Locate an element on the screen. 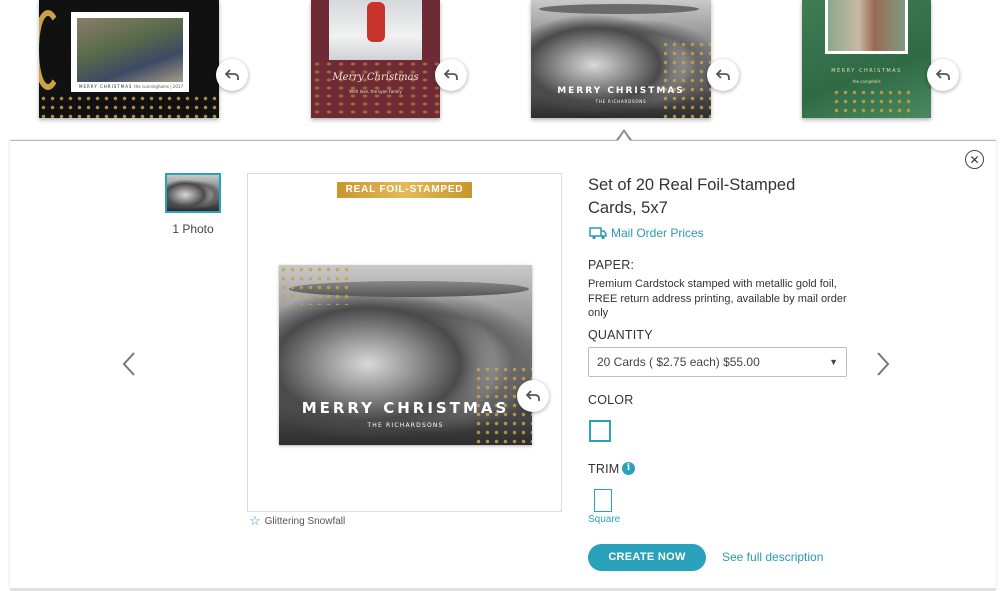 The width and height of the screenshot is (1000, 591). snow-photo is located at coordinates (375, 30).